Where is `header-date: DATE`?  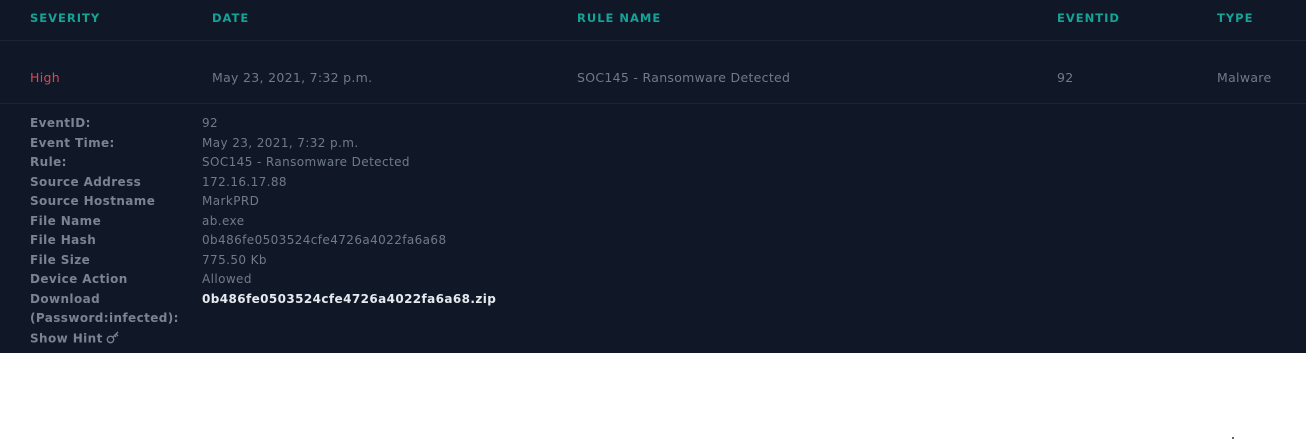 header-date: DATE is located at coordinates (230, 18).